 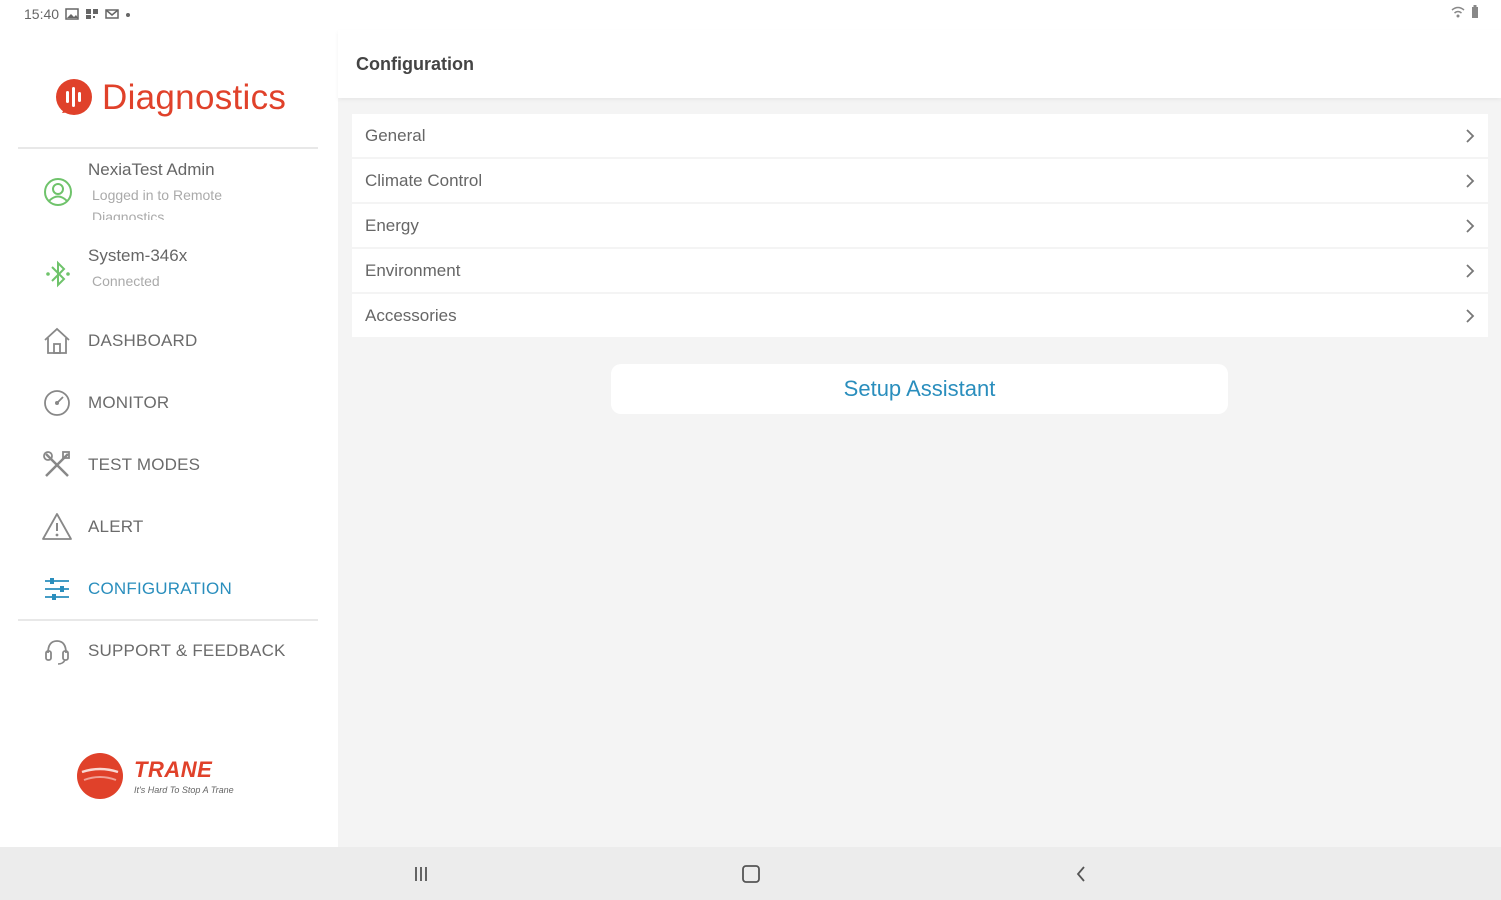 I want to click on nav-item-monitor: MONITOR, so click(x=104, y=403).